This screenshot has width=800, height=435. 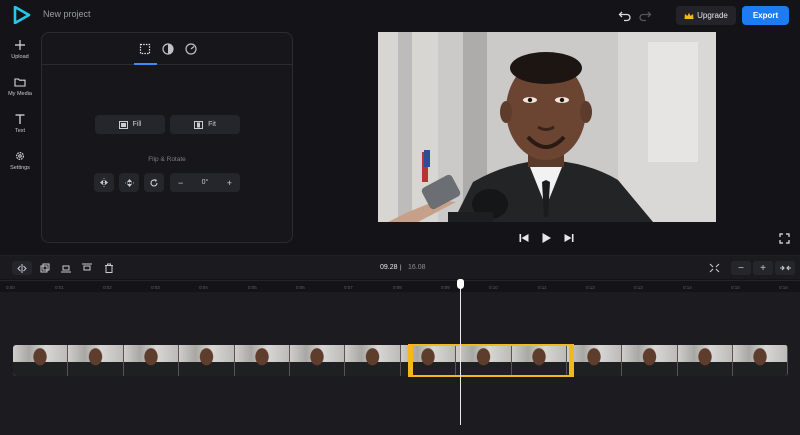 I want to click on fill-icon, so click(x=123, y=124).